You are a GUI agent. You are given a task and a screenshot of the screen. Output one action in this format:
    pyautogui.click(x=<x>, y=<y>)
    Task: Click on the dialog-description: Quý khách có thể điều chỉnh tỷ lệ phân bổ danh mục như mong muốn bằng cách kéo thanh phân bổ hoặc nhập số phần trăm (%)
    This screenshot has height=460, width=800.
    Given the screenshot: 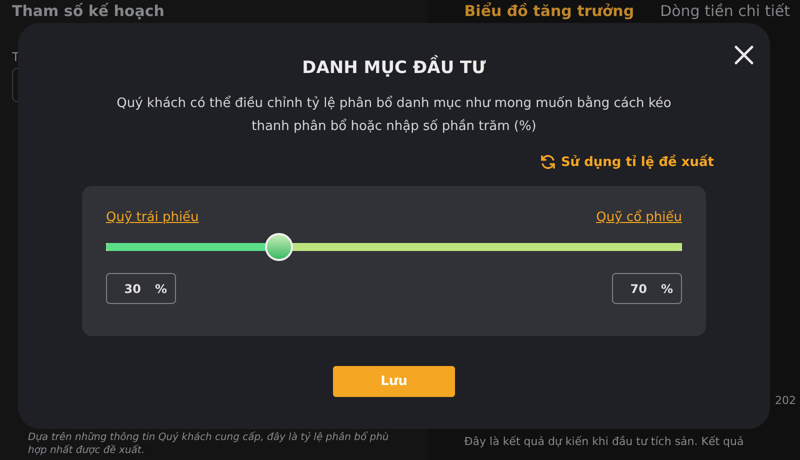 What is the action you would take?
    pyautogui.click(x=394, y=115)
    